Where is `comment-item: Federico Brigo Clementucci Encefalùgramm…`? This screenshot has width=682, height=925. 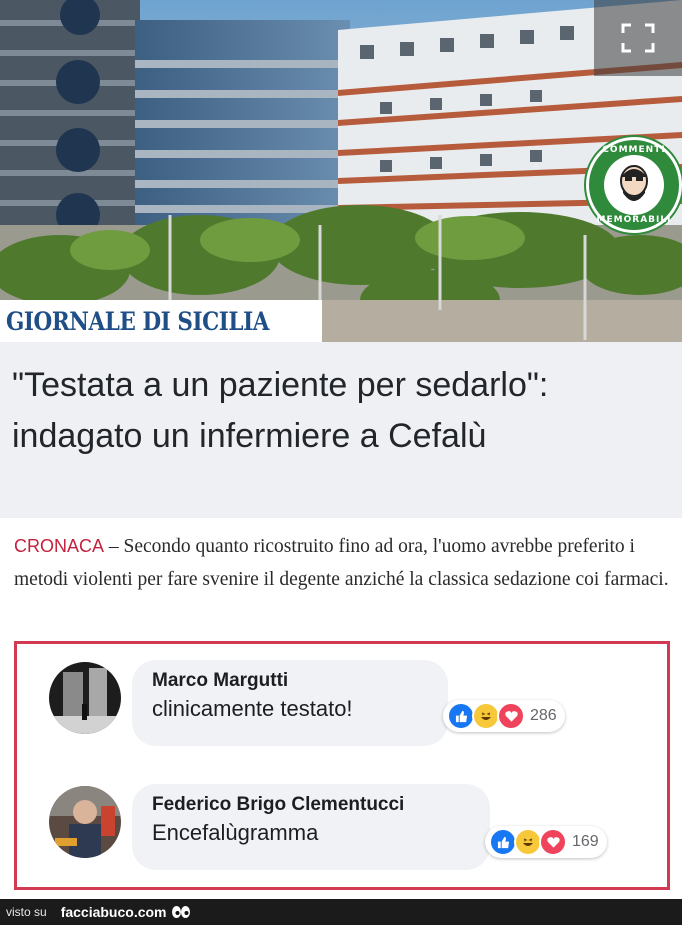 comment-item: Federico Brigo Clementucci Encefalùgramm… is located at coordinates (342, 832).